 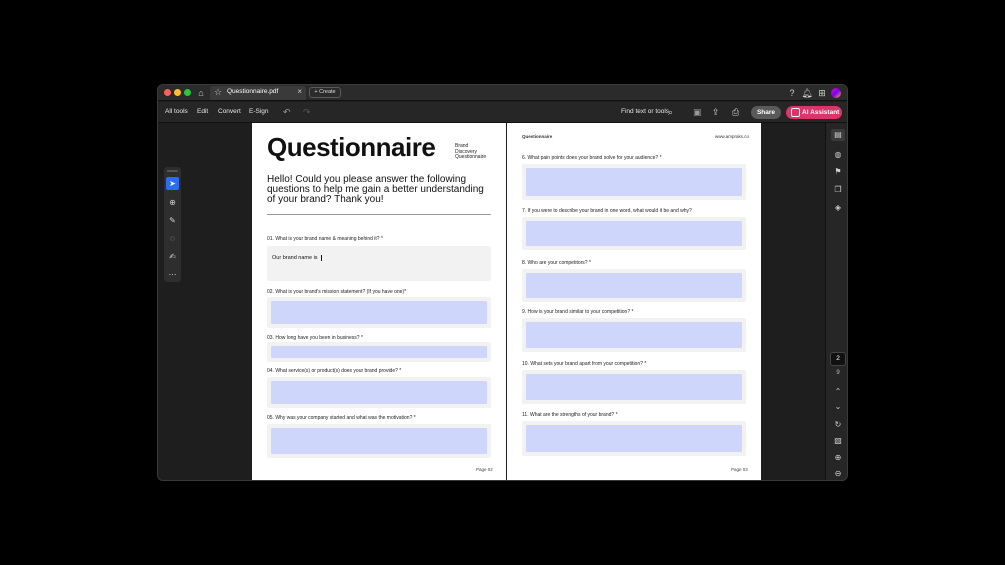 I want to click on subtitle-line: Questionnaire, so click(x=471, y=157).